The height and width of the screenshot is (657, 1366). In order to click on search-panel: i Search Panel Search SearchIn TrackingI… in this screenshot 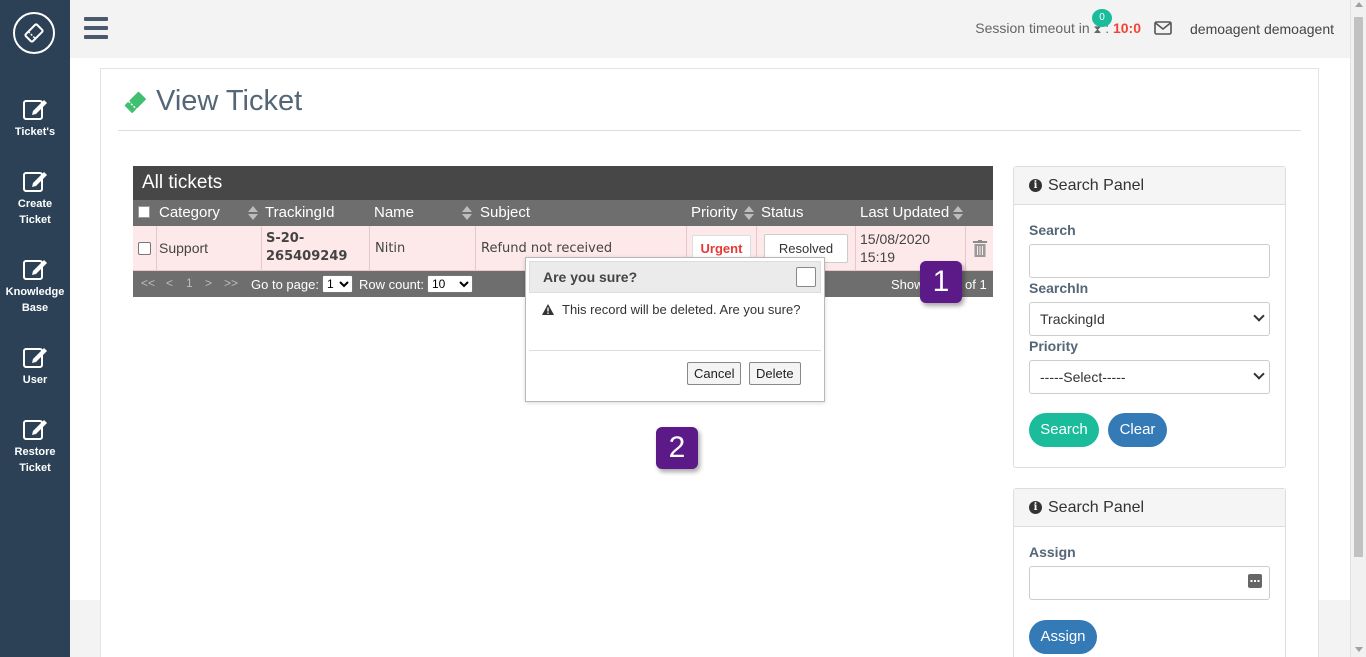, I will do `click(1149, 317)`.